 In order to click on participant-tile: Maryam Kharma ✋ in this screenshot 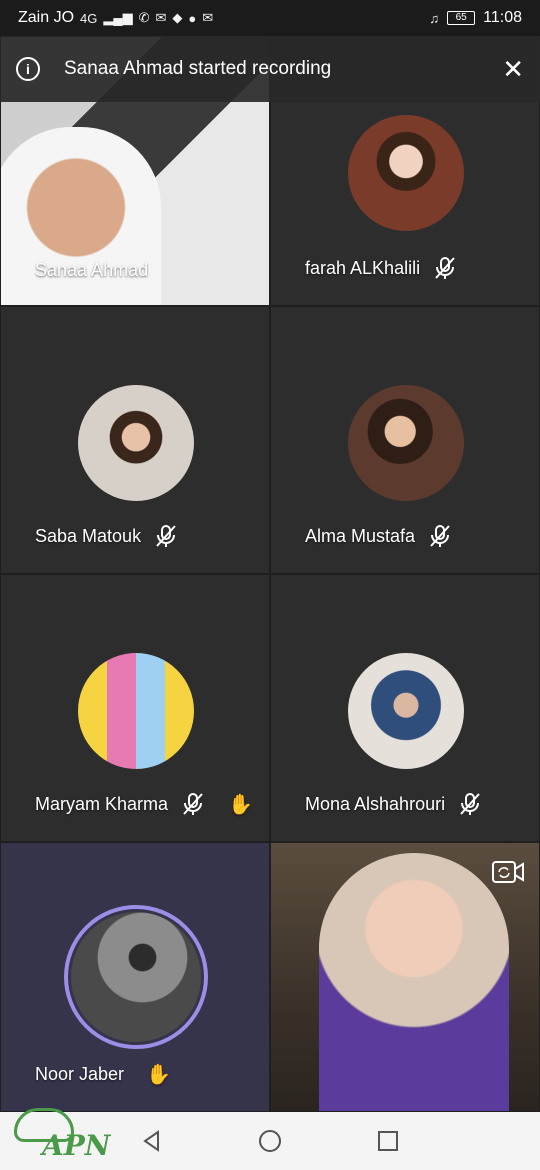, I will do `click(135, 708)`.